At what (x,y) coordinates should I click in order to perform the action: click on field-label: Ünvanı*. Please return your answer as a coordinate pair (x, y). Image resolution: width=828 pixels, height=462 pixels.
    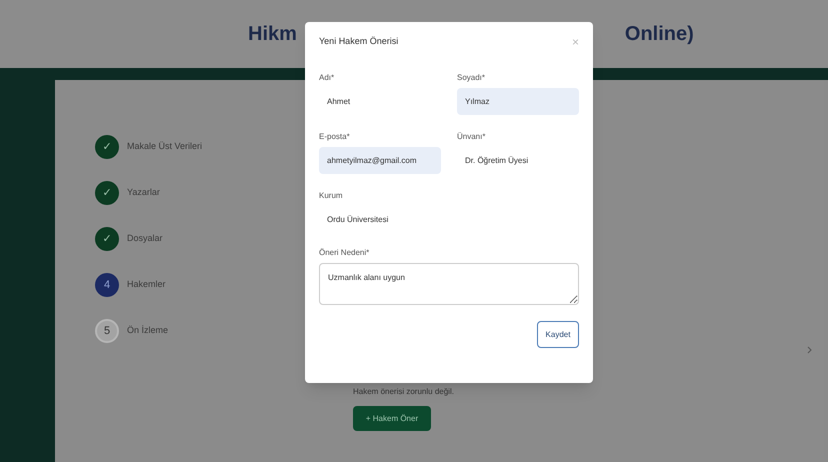
    Looking at the image, I should click on (471, 137).